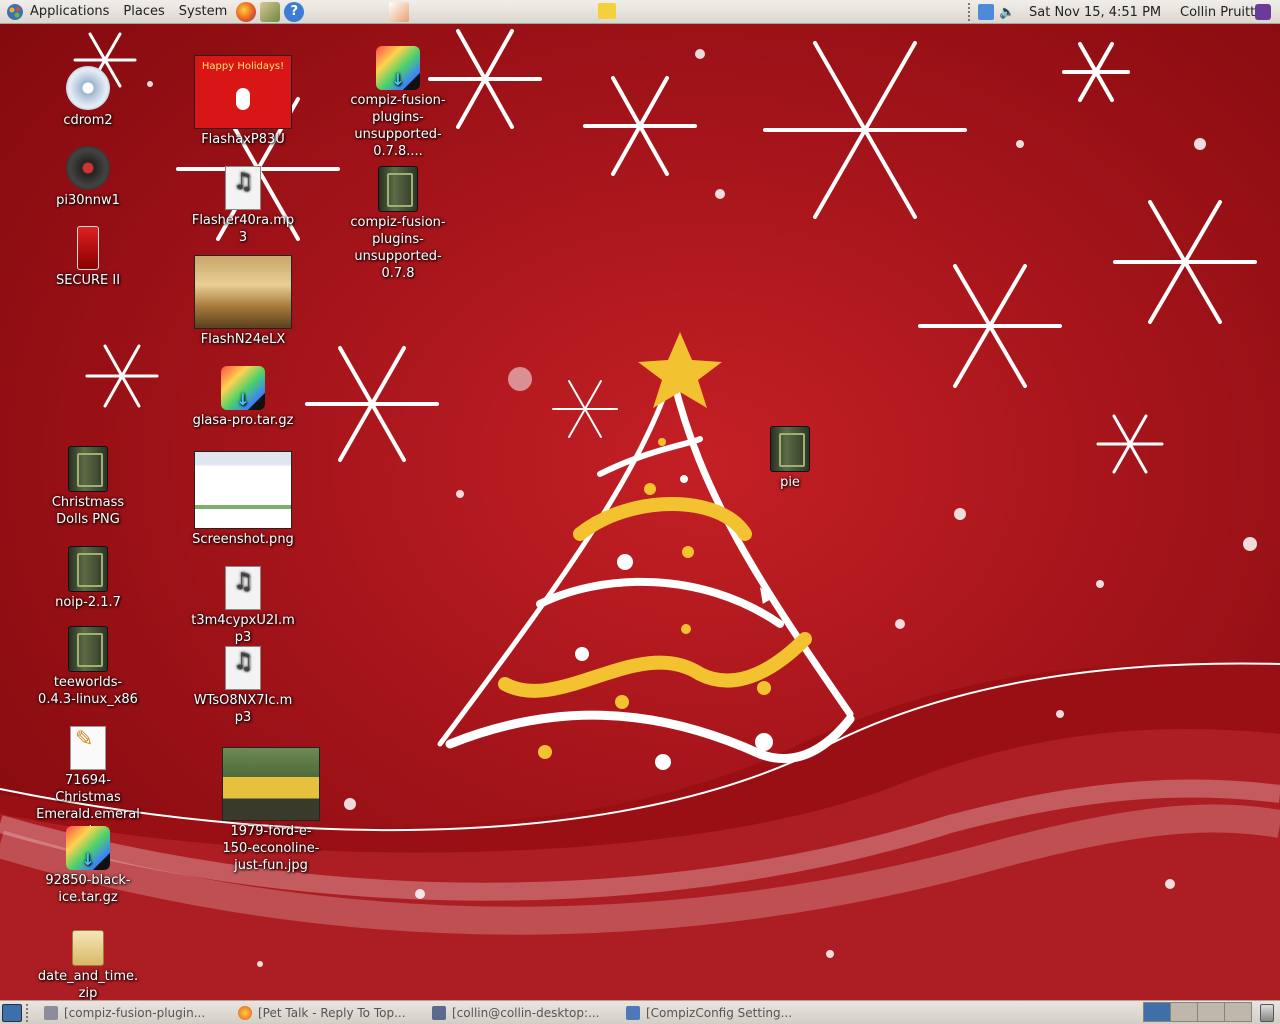 The height and width of the screenshot is (1024, 1280). I want to click on desktop-icon-screenshot: Screenshot.png, so click(243, 499).